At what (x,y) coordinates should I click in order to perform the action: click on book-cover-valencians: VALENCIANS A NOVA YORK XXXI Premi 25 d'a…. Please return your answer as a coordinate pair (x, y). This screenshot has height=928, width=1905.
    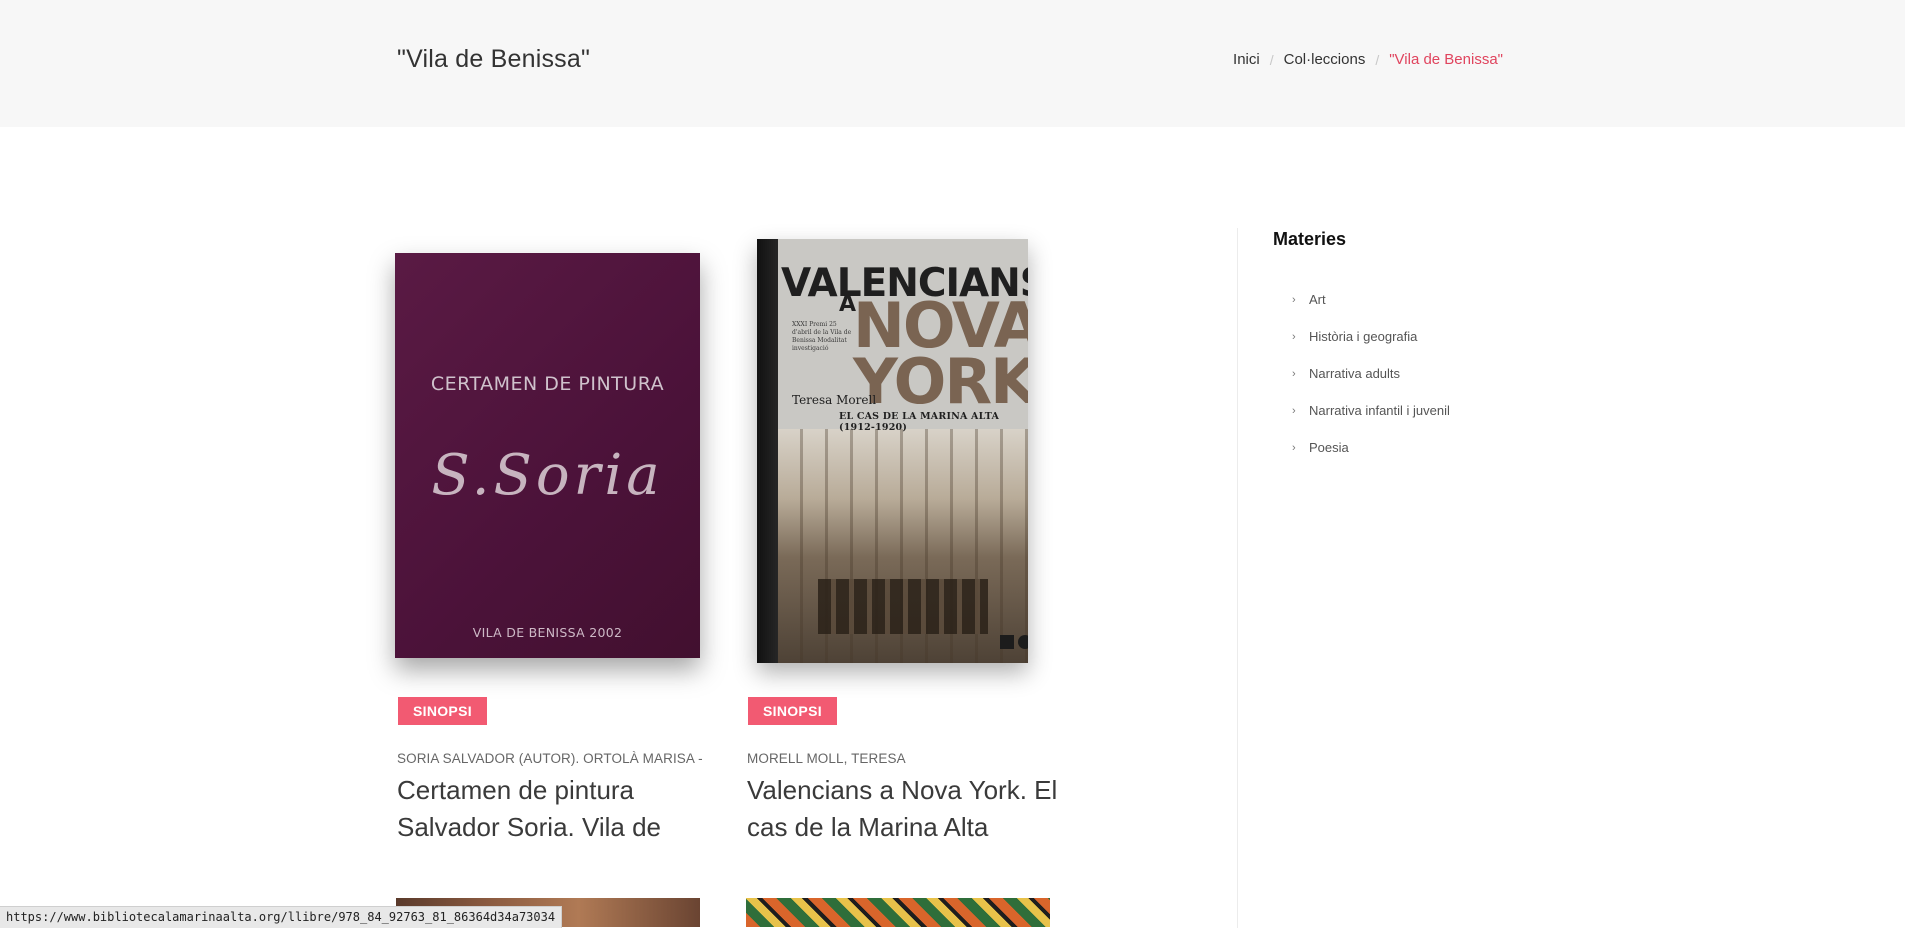
    Looking at the image, I should click on (892, 451).